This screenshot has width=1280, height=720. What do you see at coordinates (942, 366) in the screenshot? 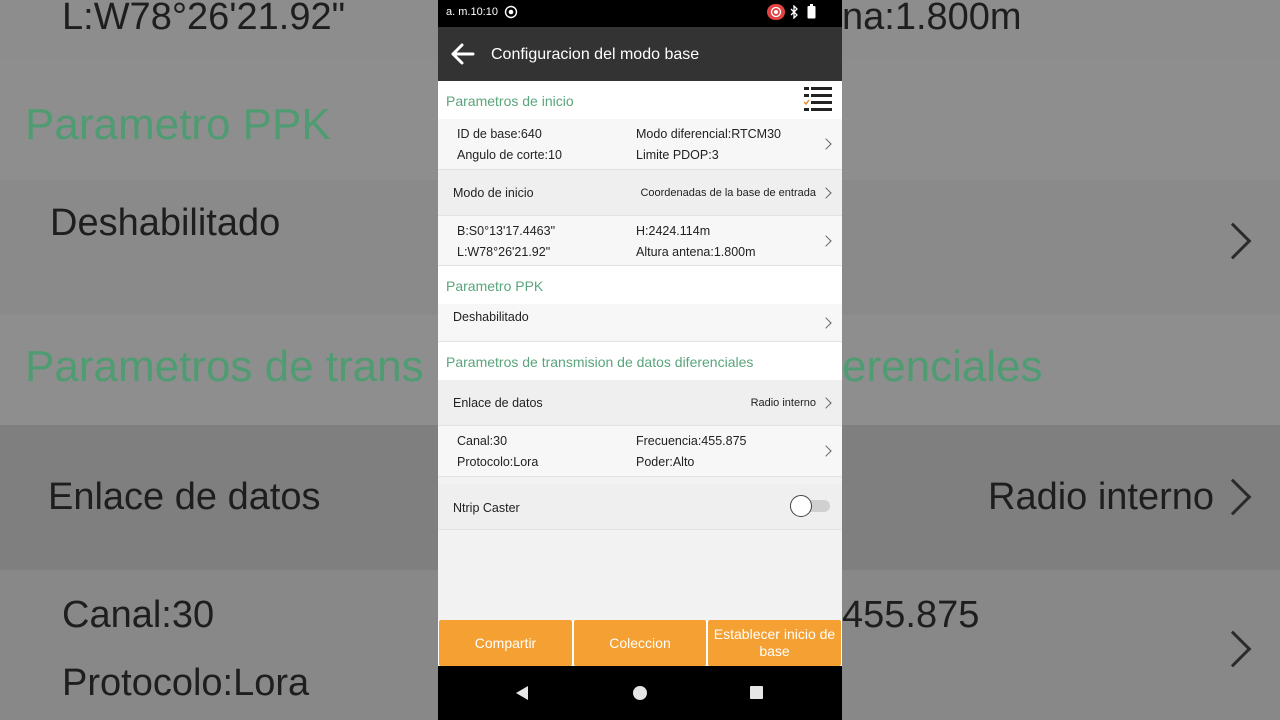
I see `bg-text: erenciales` at bounding box center [942, 366].